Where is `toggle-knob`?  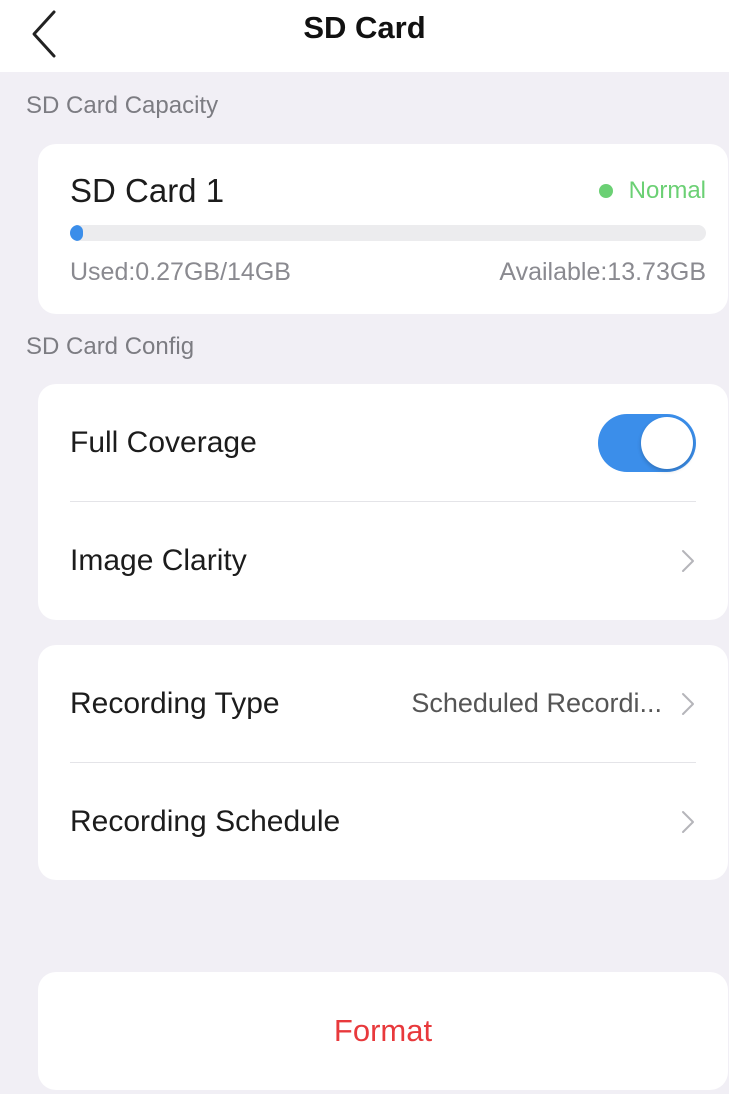
toggle-knob is located at coordinates (667, 442).